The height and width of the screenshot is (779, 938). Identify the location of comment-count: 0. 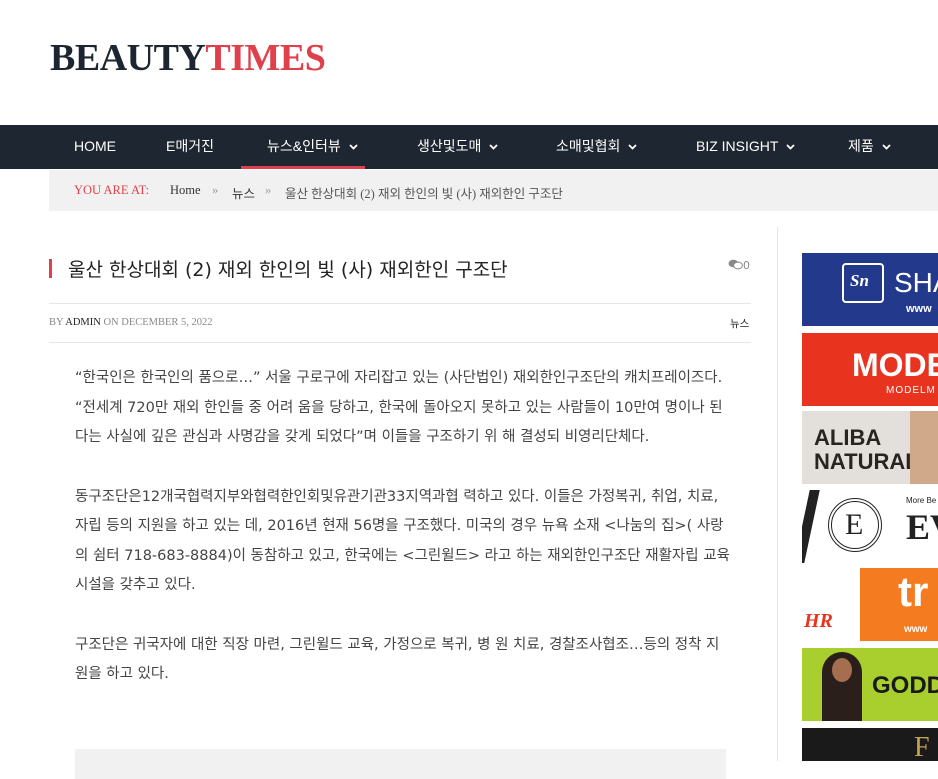
(746, 265).